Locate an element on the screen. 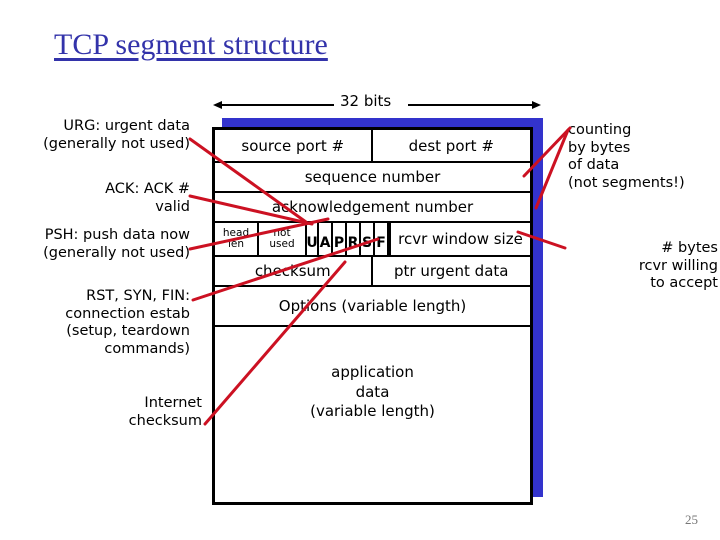 Image resolution: width=720 pixels, height=540 pixels. callout-rcvr-window: # bytes rcvr willing to accept is located at coordinates (678, 266).